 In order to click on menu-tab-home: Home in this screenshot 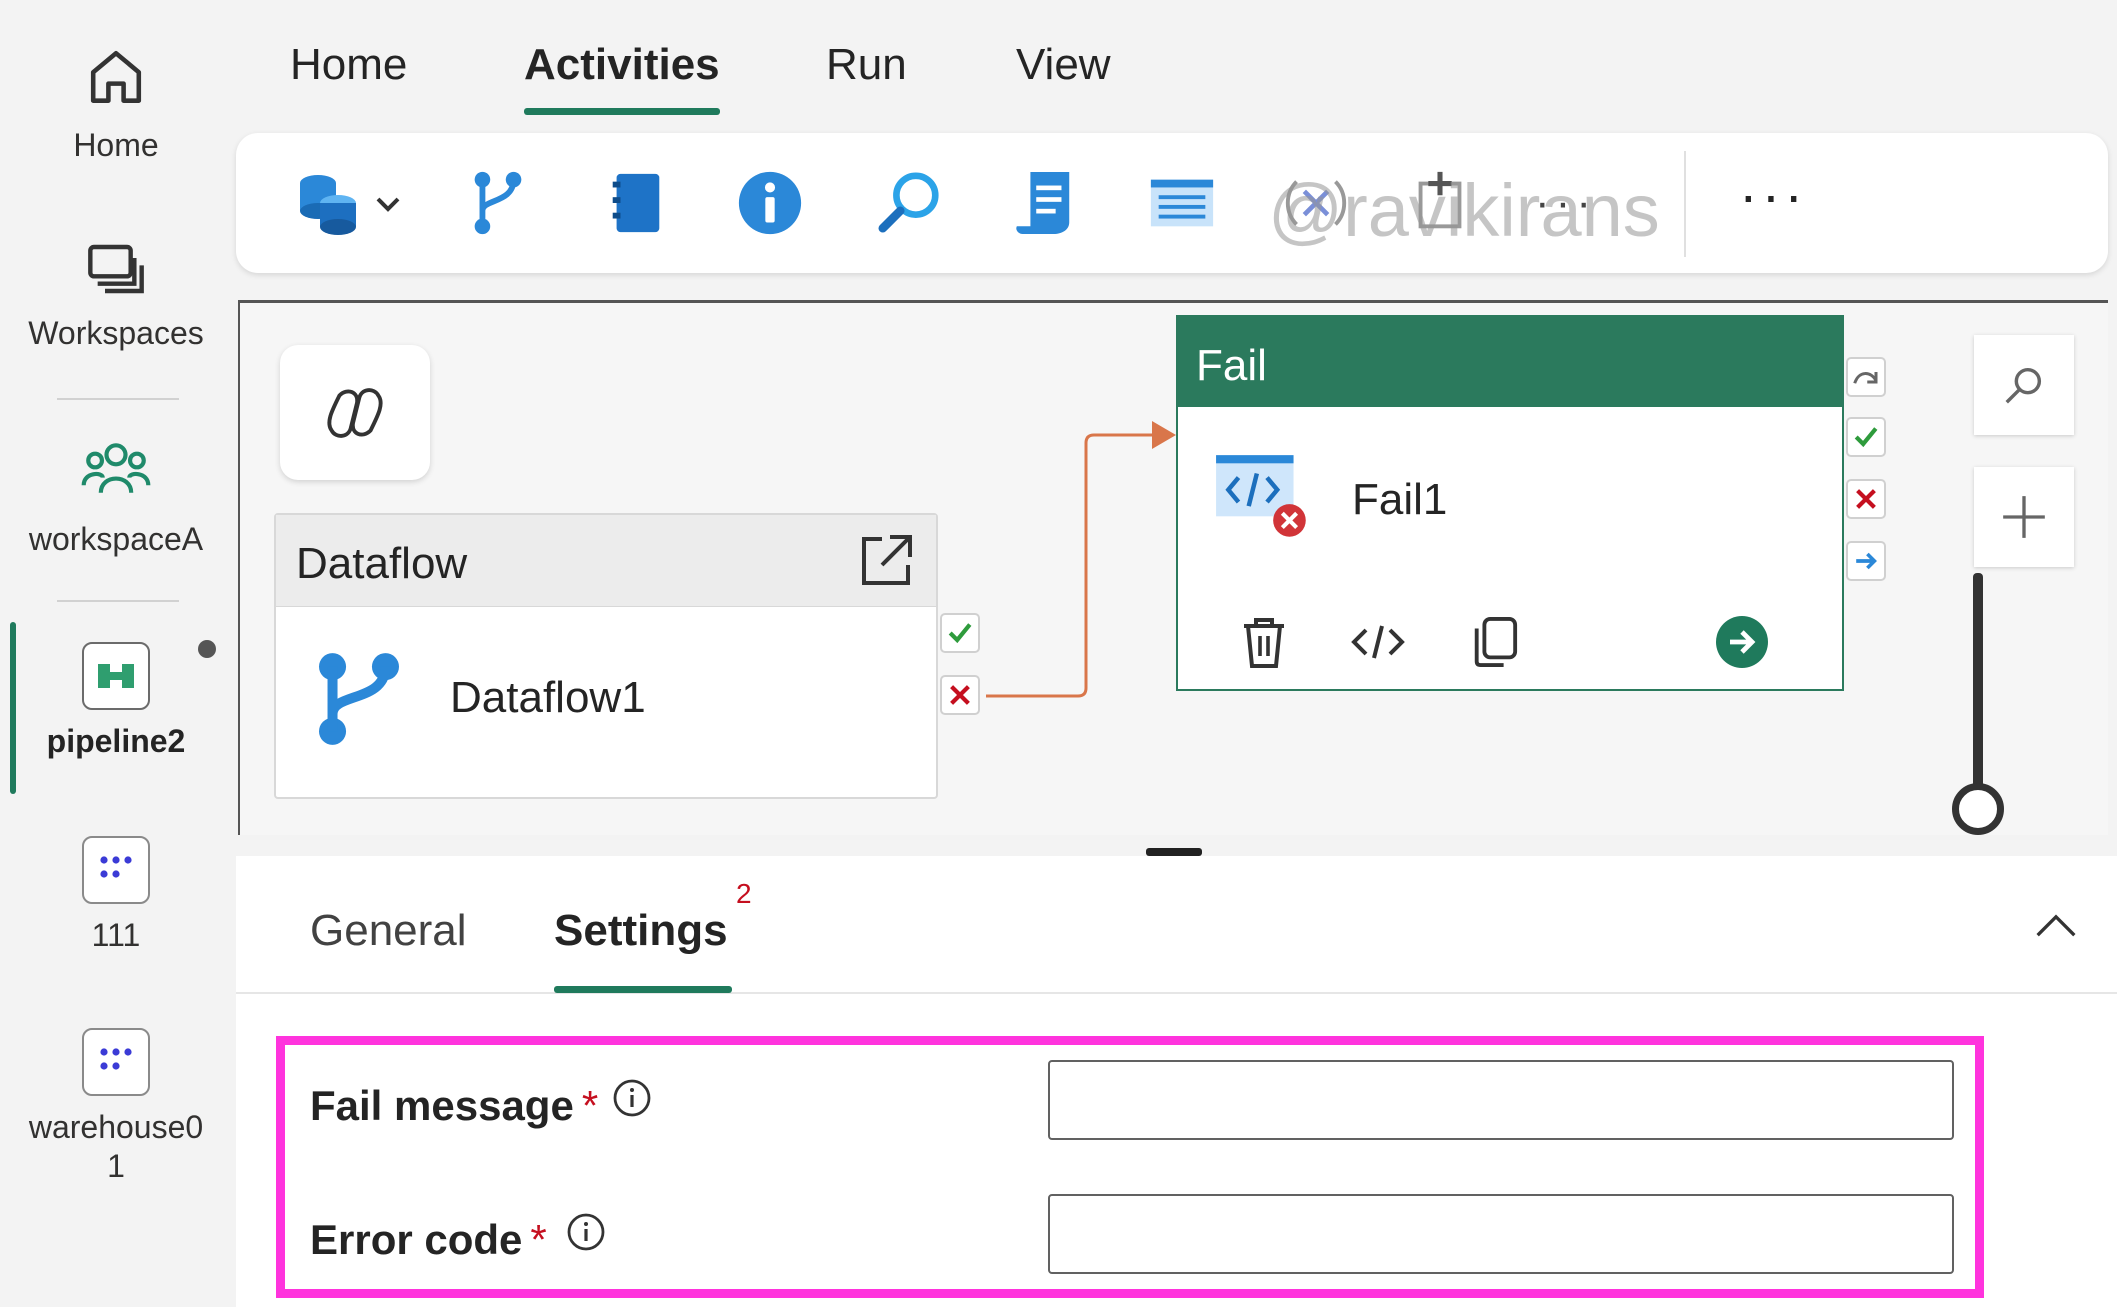, I will do `click(348, 65)`.